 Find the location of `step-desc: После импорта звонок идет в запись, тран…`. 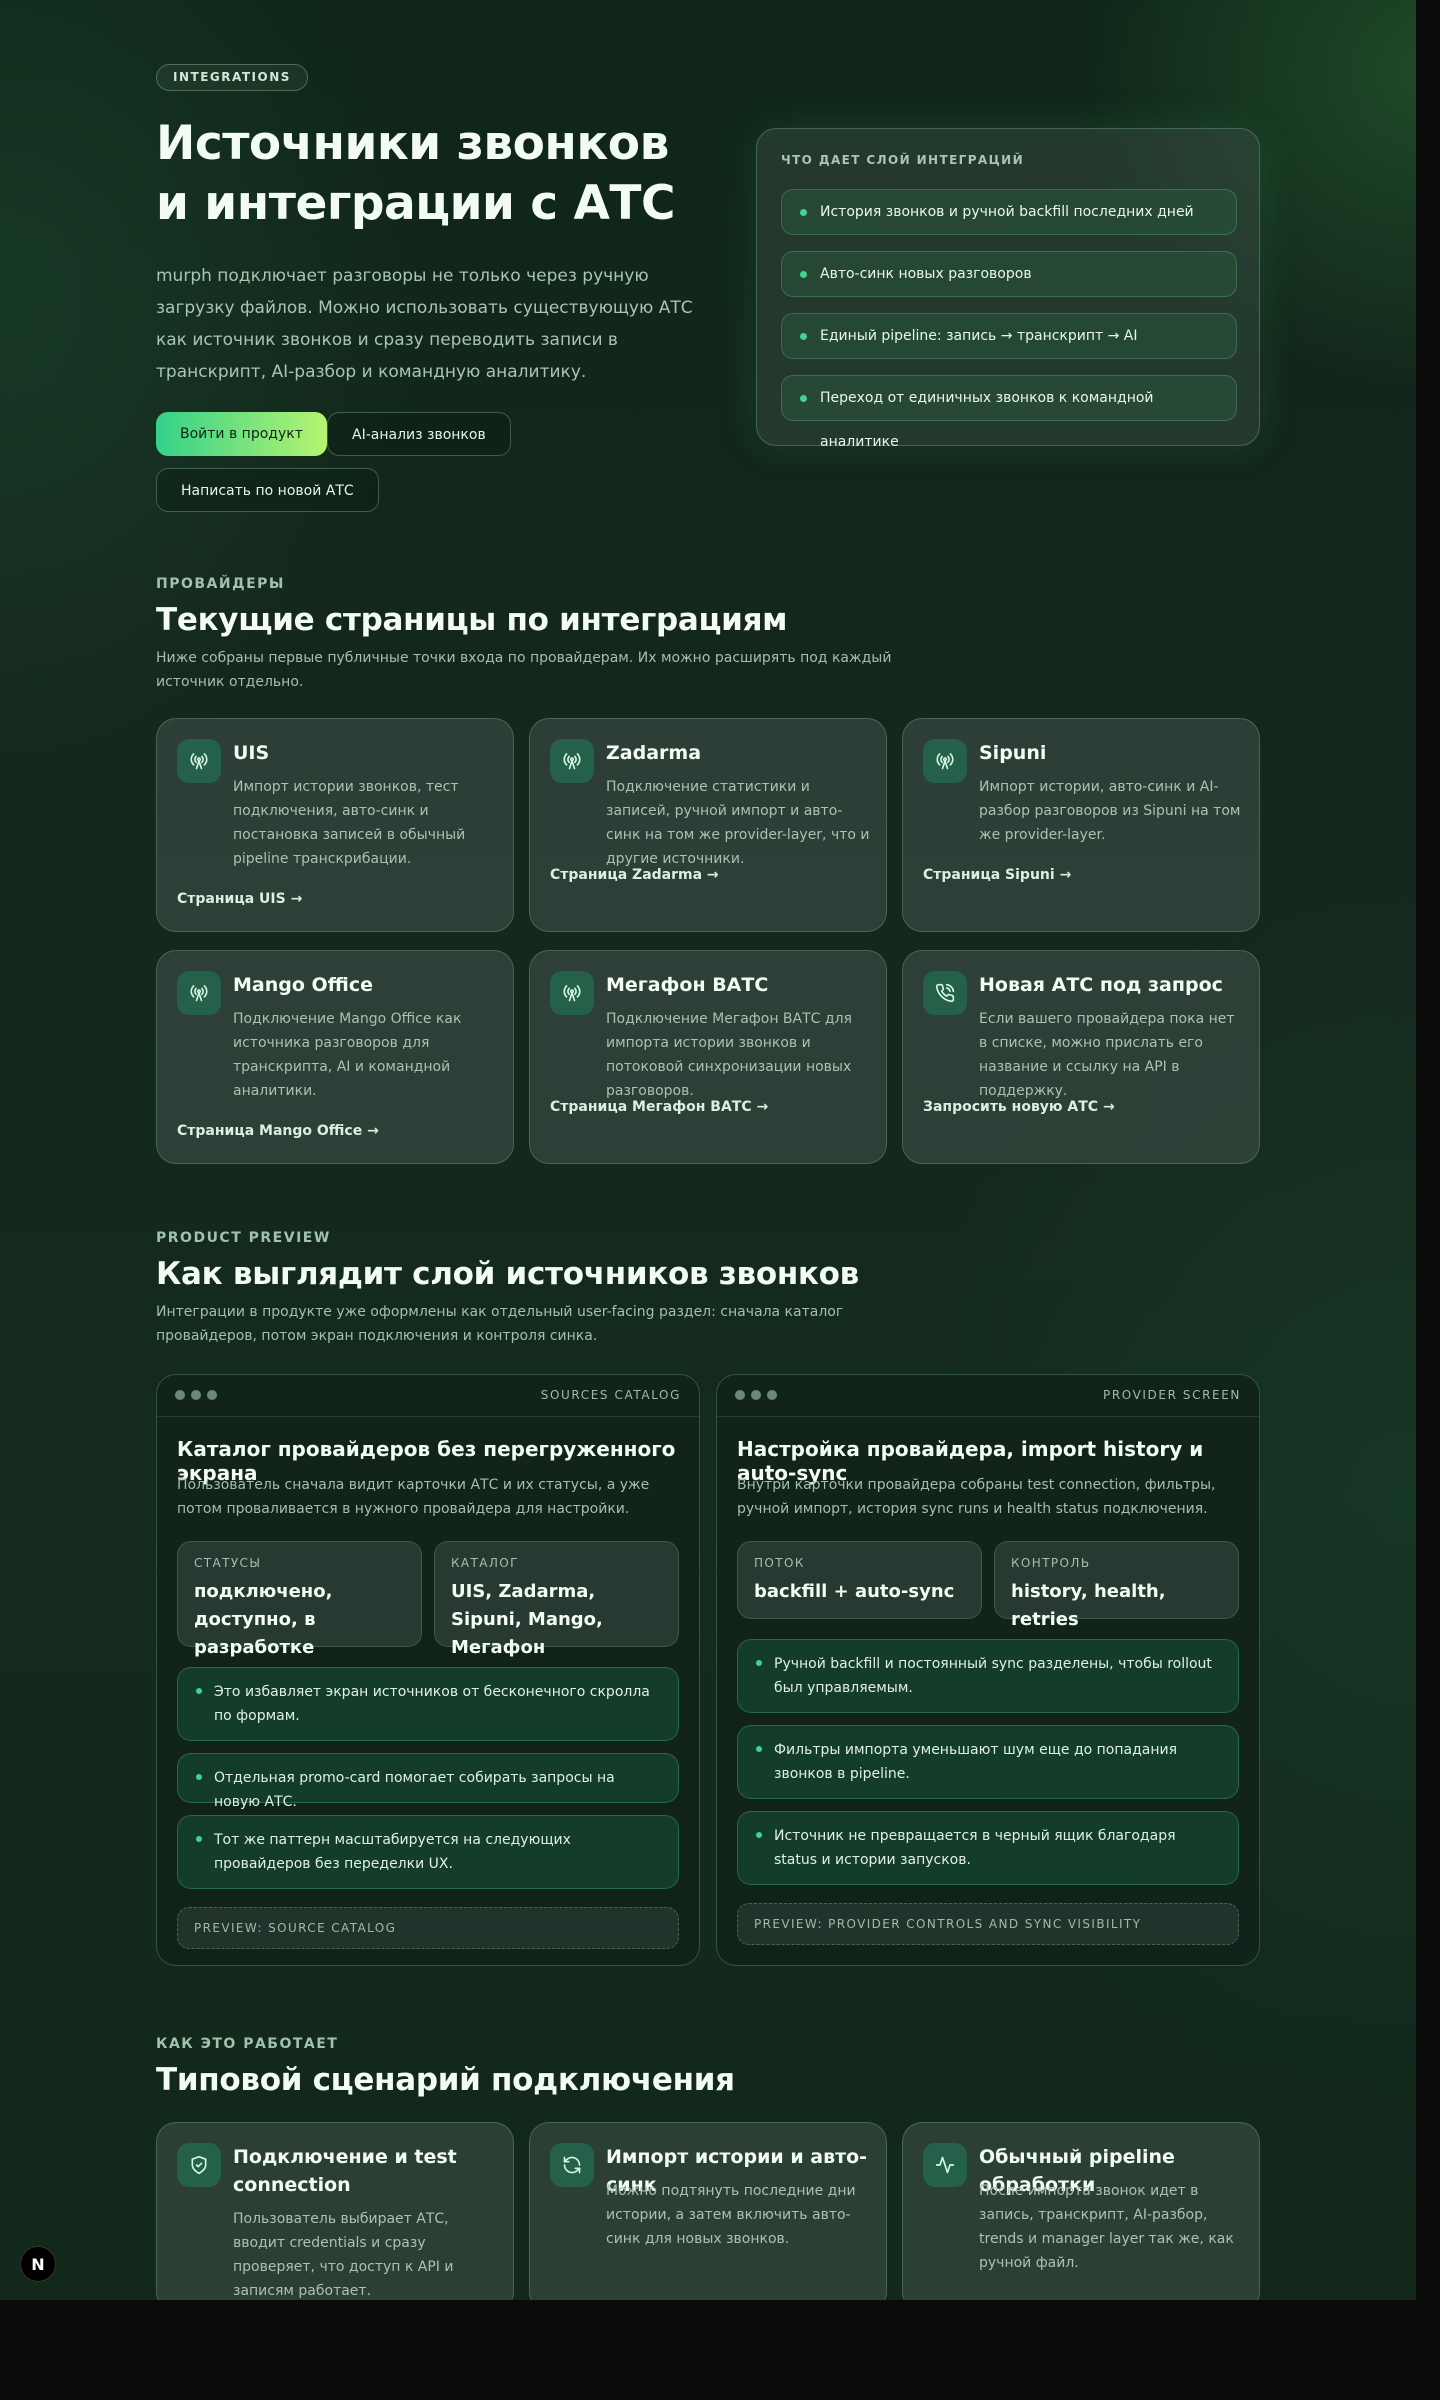

step-desc: После импорта звонок идет в запись, тран… is located at coordinates (1106, 2227).